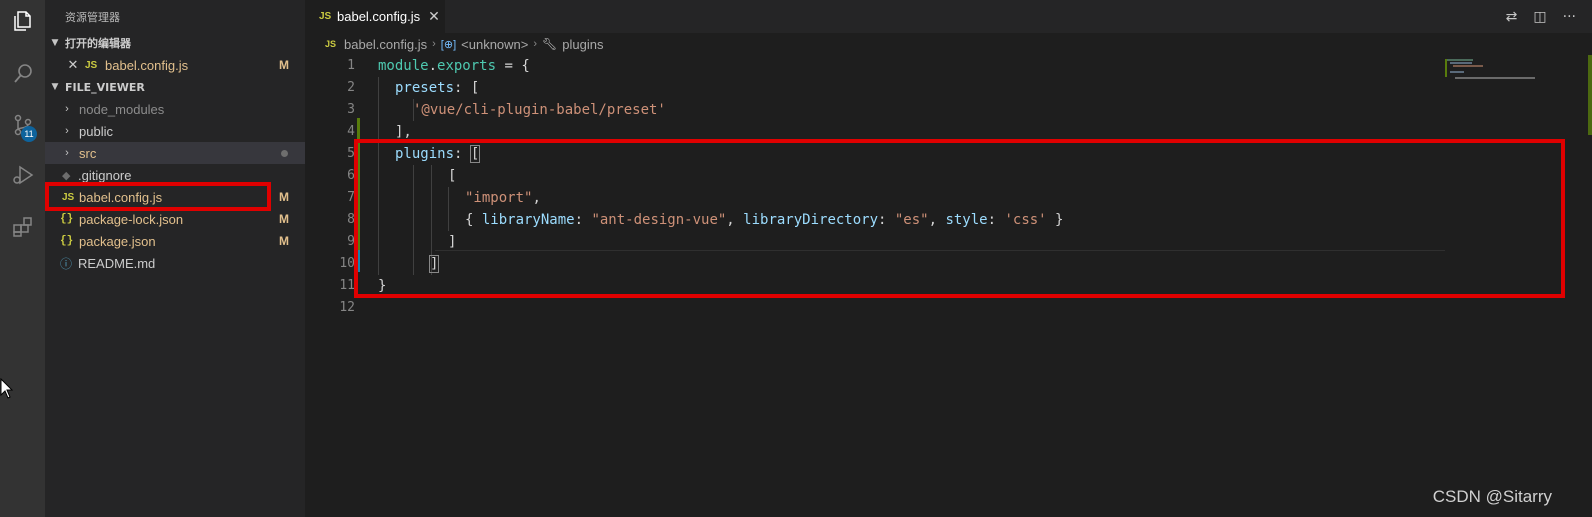 Image resolution: width=1592 pixels, height=517 pixels. I want to click on sidebar-title: 资源管理器, so click(92, 17).